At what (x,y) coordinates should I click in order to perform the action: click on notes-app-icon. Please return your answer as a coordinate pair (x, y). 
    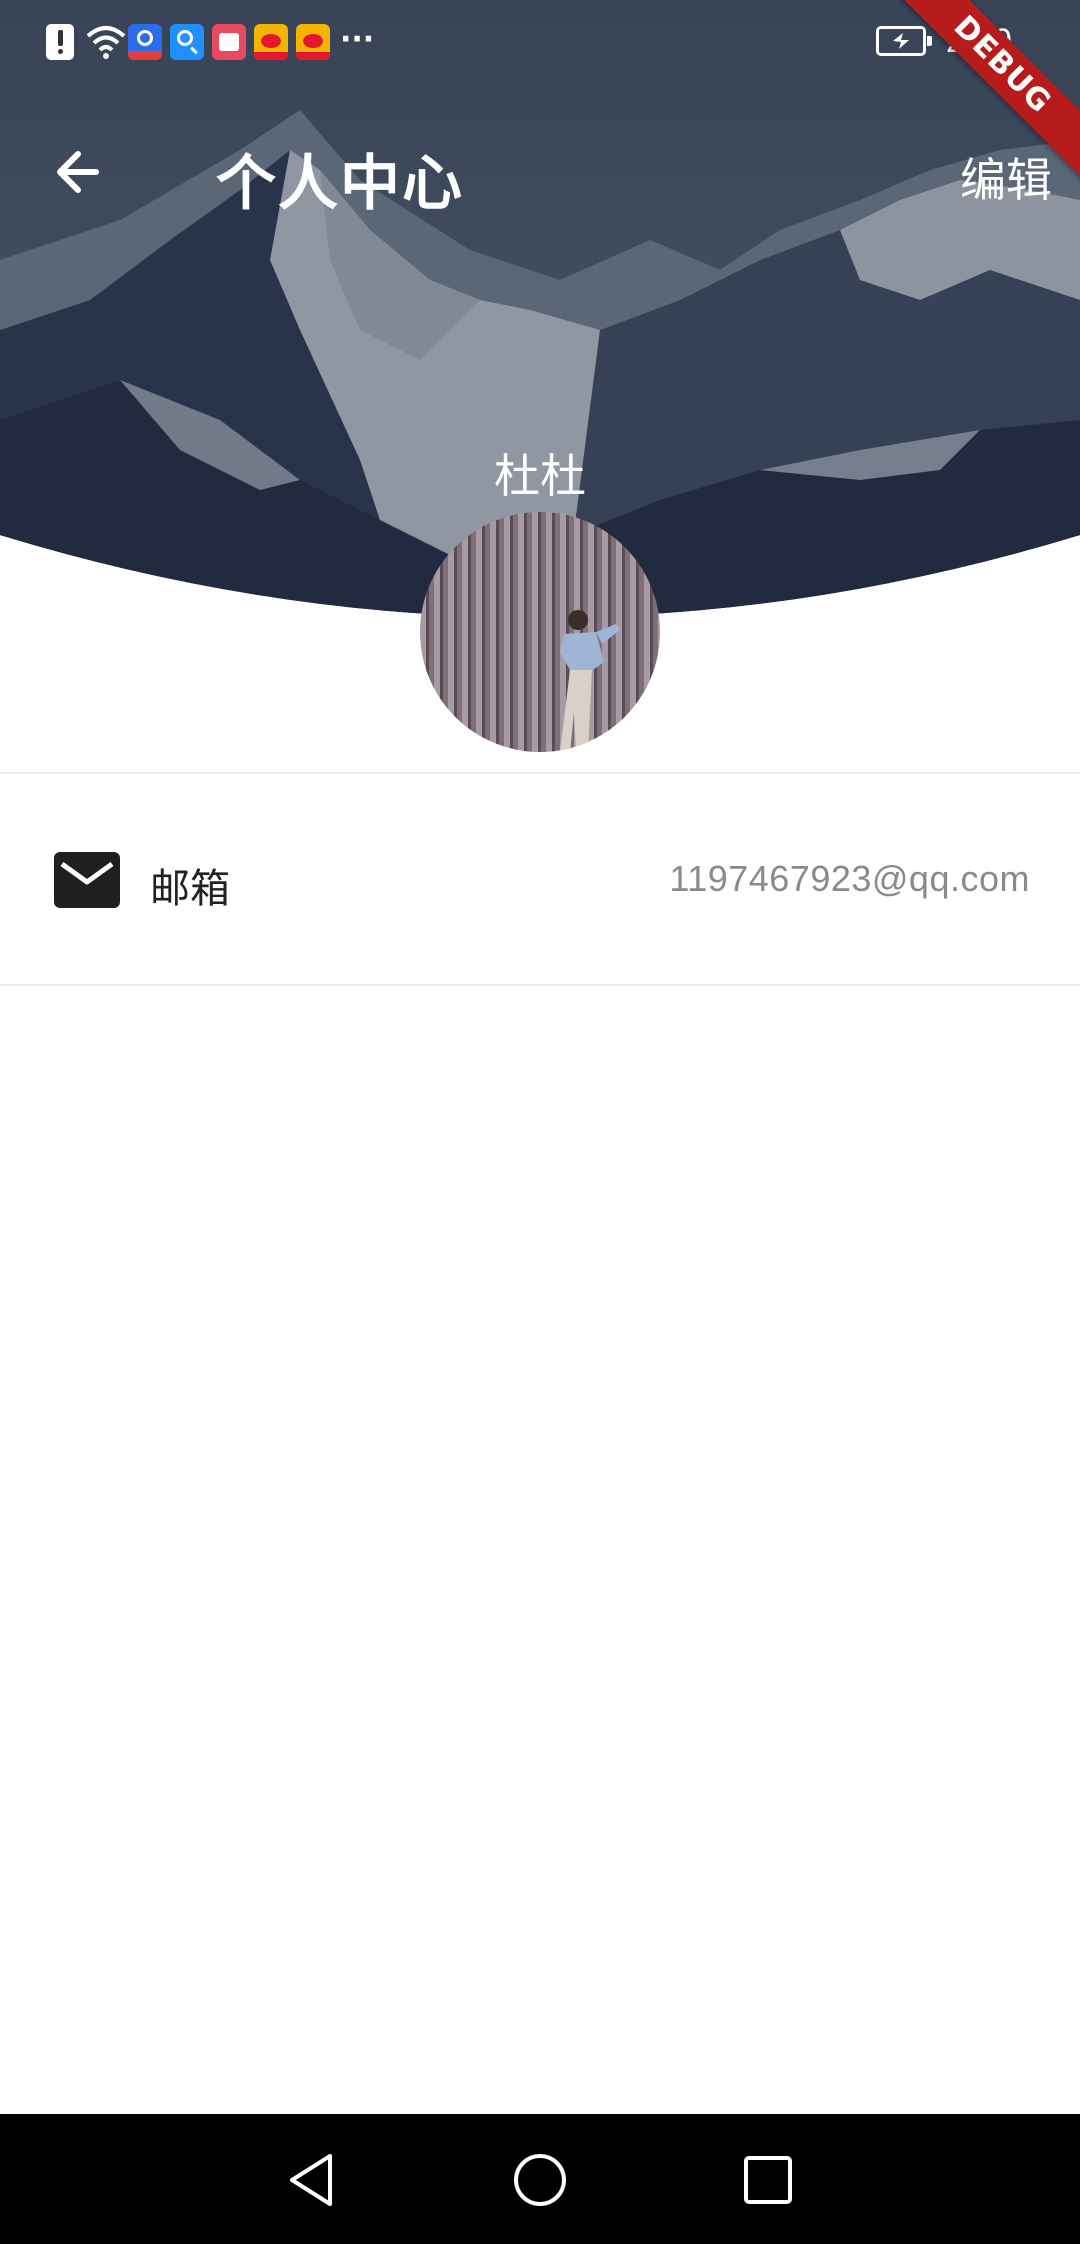
    Looking at the image, I should click on (229, 42).